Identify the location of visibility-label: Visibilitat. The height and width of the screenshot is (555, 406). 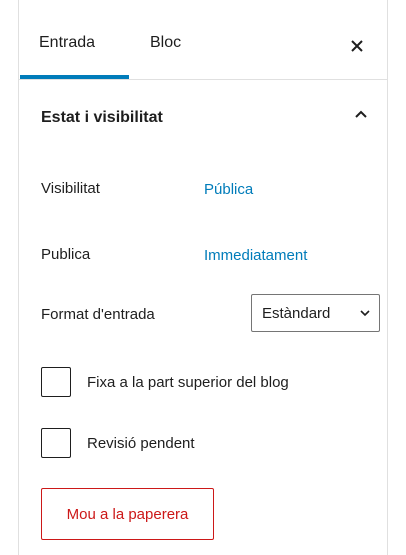
(70, 188).